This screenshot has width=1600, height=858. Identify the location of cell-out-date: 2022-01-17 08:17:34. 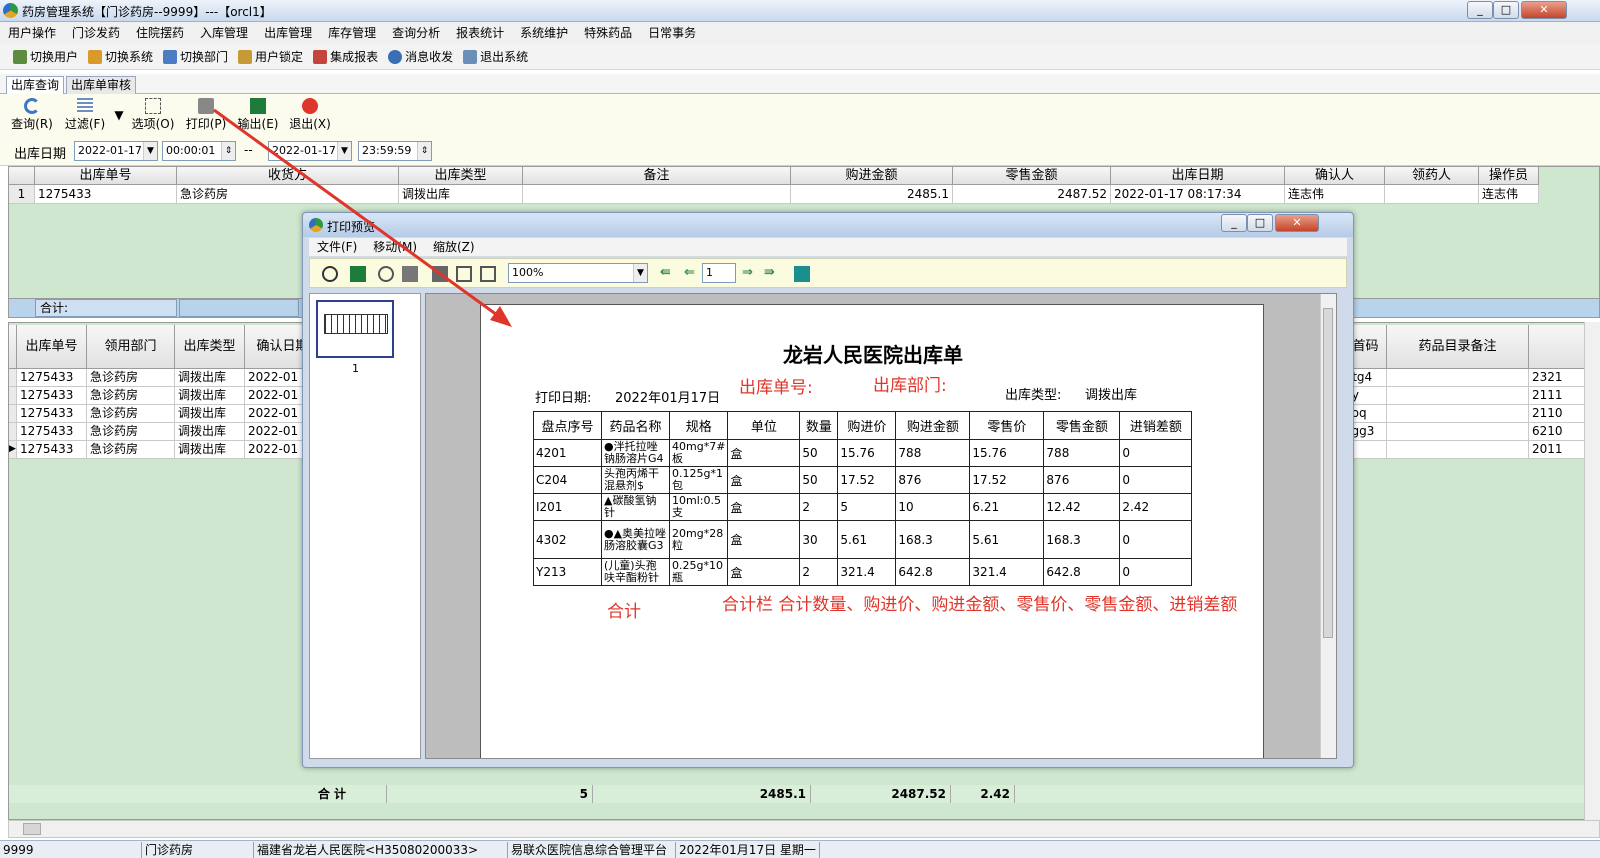
(1198, 194).